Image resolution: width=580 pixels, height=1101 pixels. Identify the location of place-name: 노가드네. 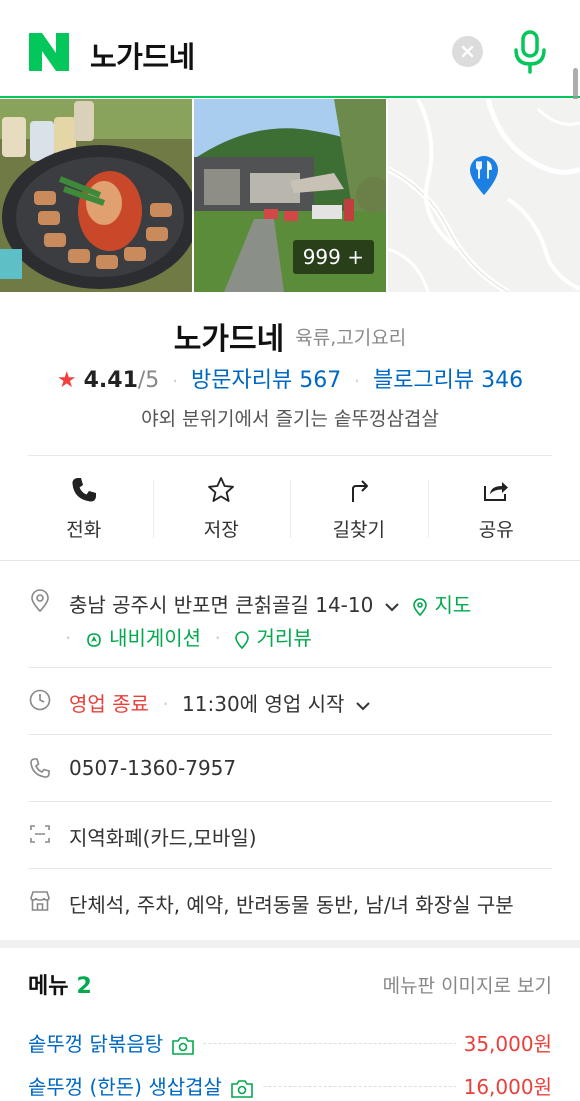
(229, 339).